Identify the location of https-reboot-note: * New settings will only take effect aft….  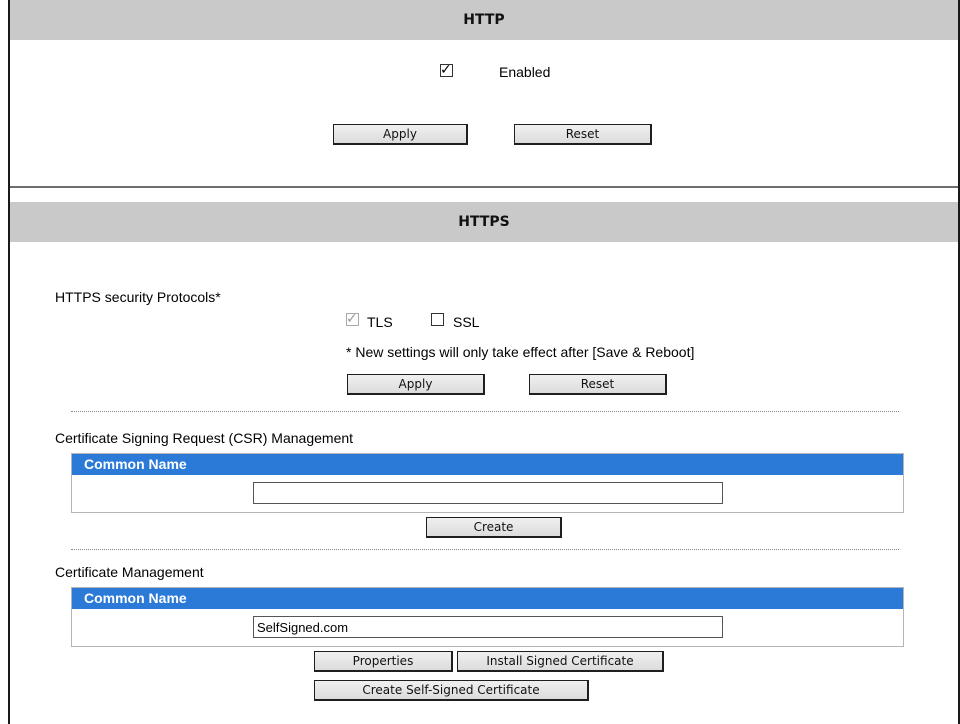
(520, 352).